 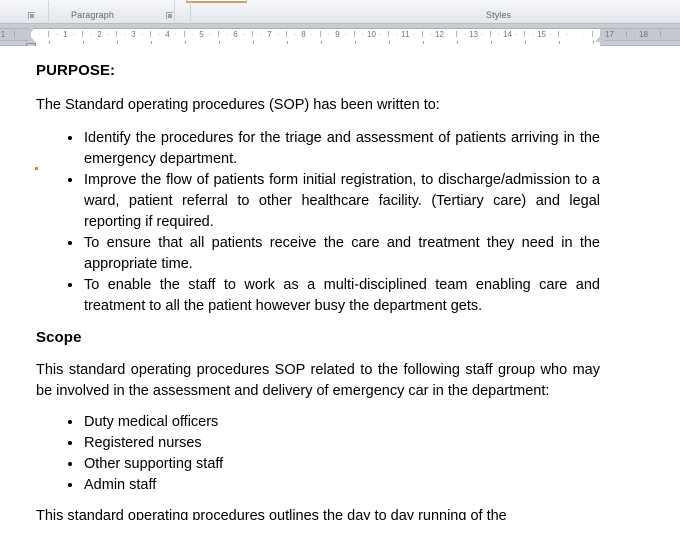 I want to click on ribbon-group-label-styles: Styles, so click(x=499, y=15).